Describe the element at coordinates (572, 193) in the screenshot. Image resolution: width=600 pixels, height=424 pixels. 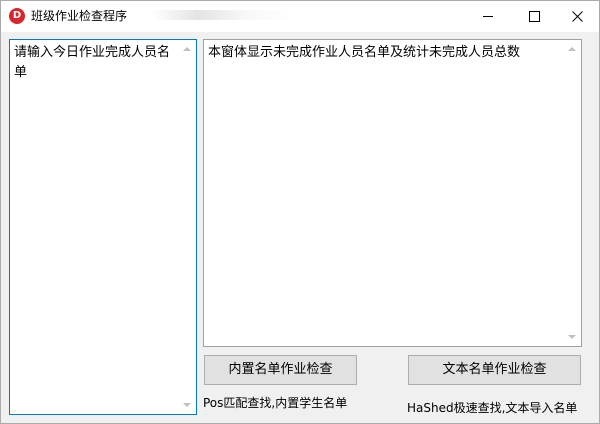
I see `output-scrollbar` at that location.